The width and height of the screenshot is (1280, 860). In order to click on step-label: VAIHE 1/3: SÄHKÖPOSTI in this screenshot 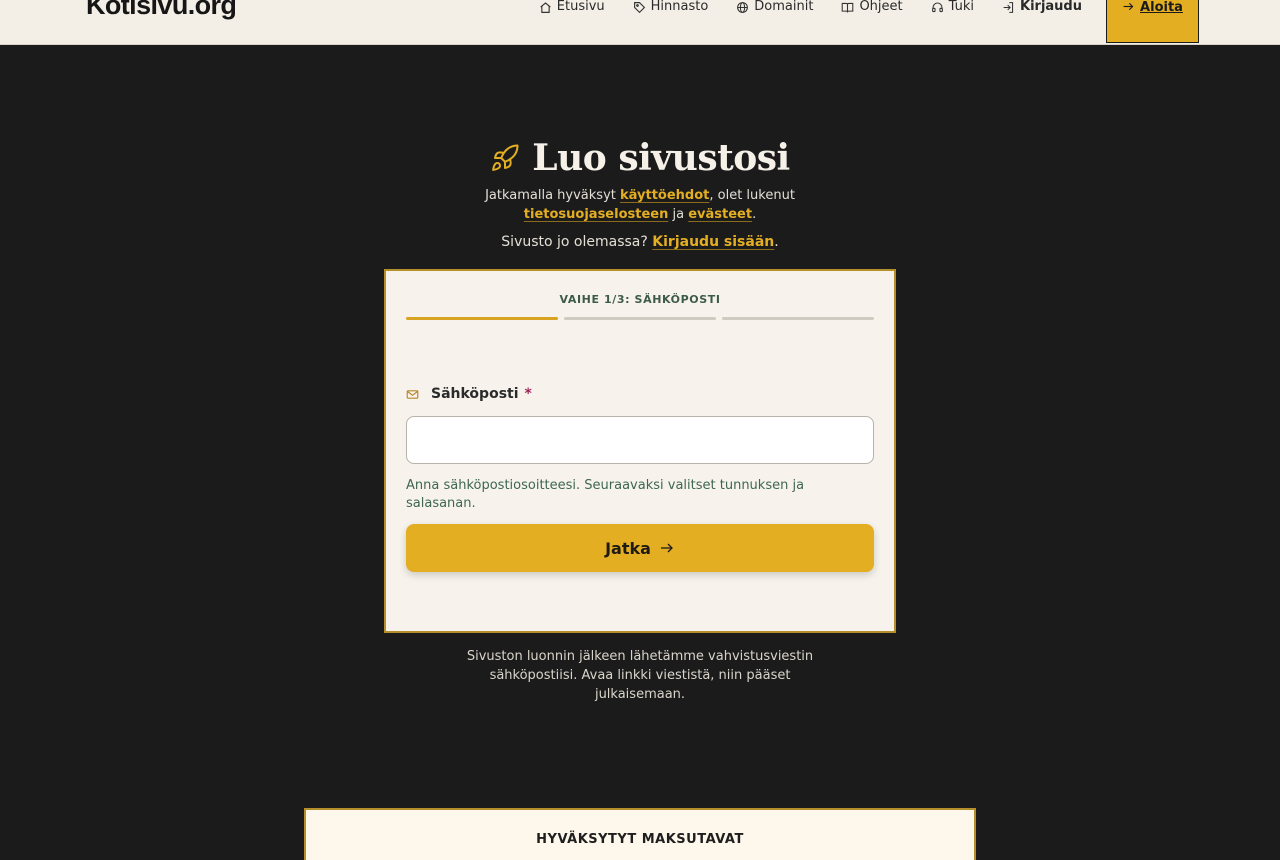, I will do `click(640, 299)`.